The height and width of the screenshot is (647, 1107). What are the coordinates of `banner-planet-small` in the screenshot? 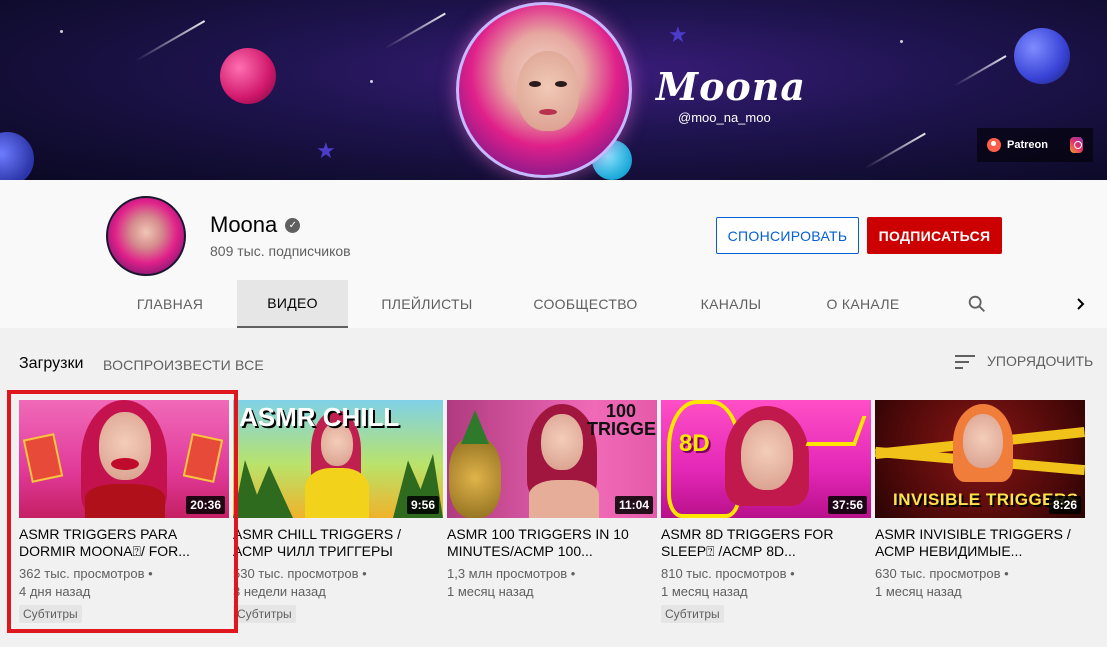 It's located at (17, 156).